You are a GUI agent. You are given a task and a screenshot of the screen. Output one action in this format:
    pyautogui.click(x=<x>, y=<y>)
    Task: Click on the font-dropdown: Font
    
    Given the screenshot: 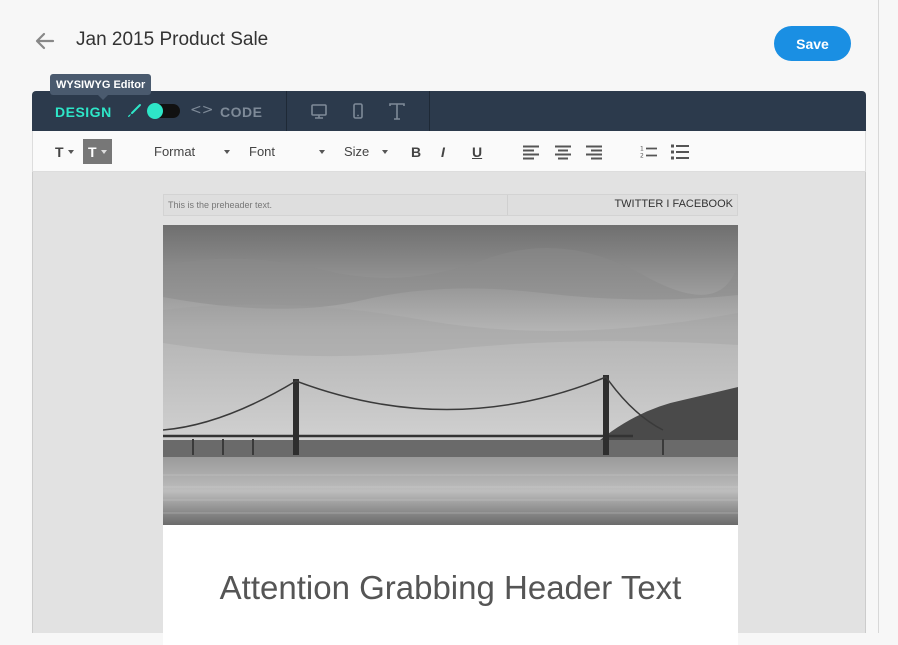 What is the action you would take?
    pyautogui.click(x=287, y=151)
    